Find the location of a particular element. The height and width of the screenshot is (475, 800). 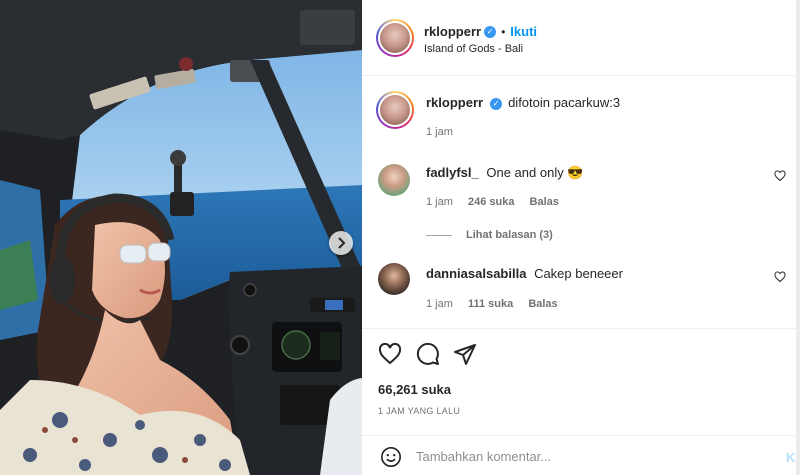

comment-likes: 246 suka is located at coordinates (491, 202).